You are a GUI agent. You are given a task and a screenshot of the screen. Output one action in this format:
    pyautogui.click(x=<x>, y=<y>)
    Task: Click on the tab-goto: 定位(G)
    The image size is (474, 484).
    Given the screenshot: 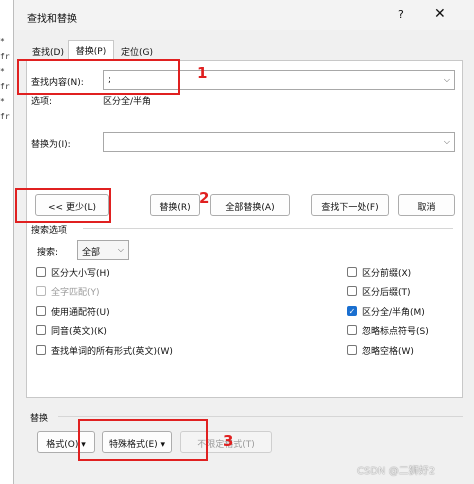 What is the action you would take?
    pyautogui.click(x=137, y=51)
    